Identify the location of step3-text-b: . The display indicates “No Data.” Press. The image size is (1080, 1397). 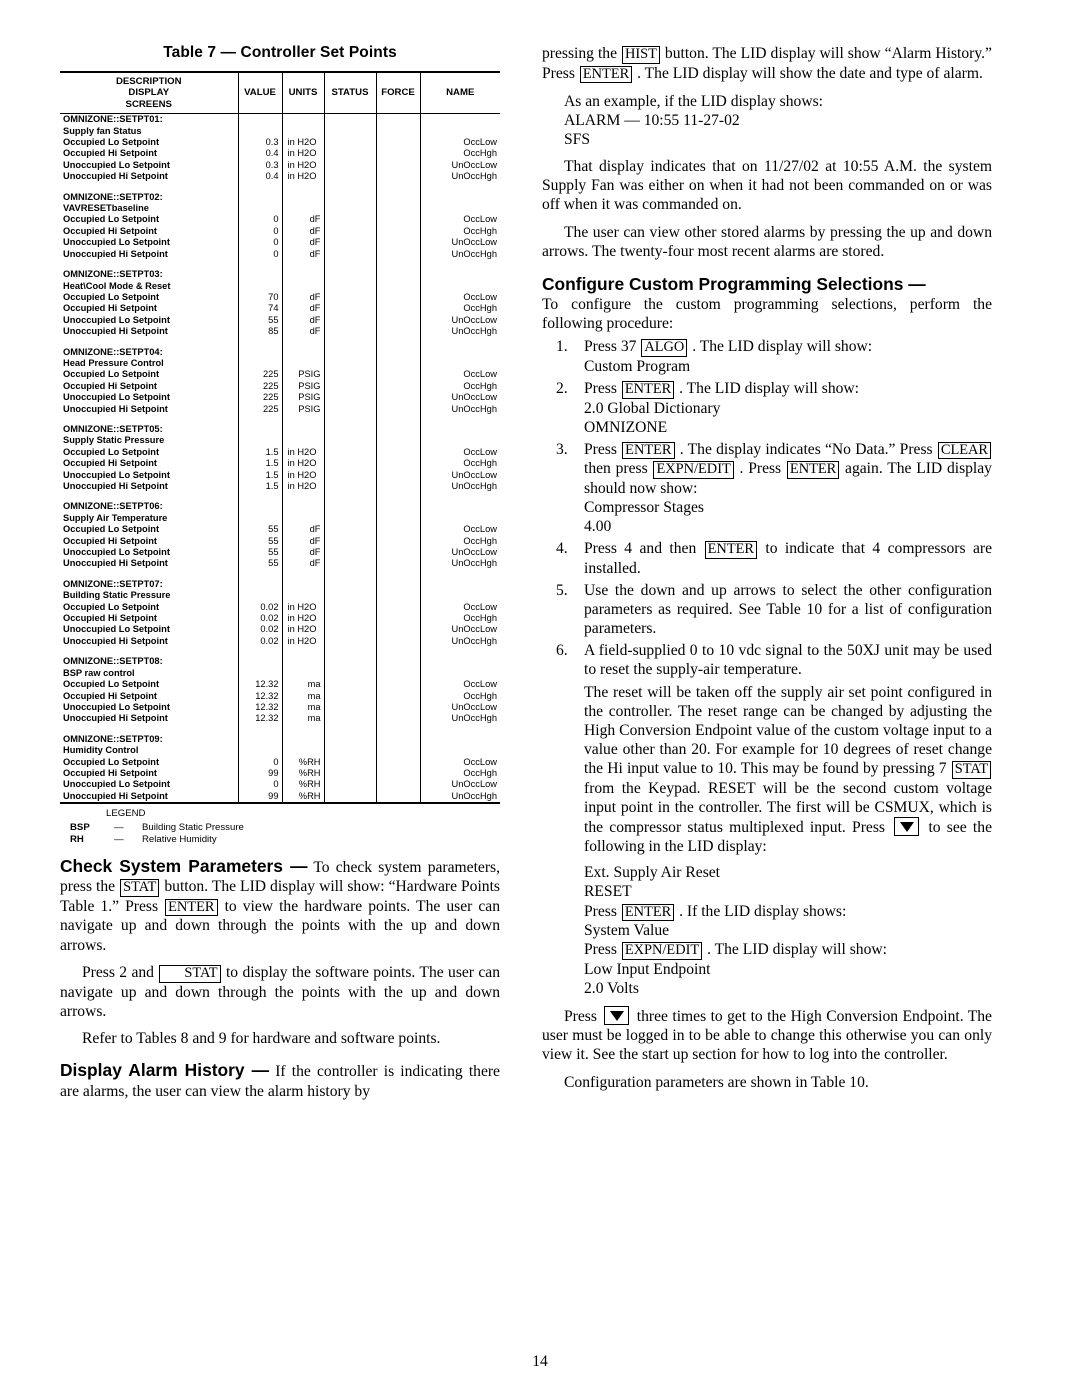
(806, 449).